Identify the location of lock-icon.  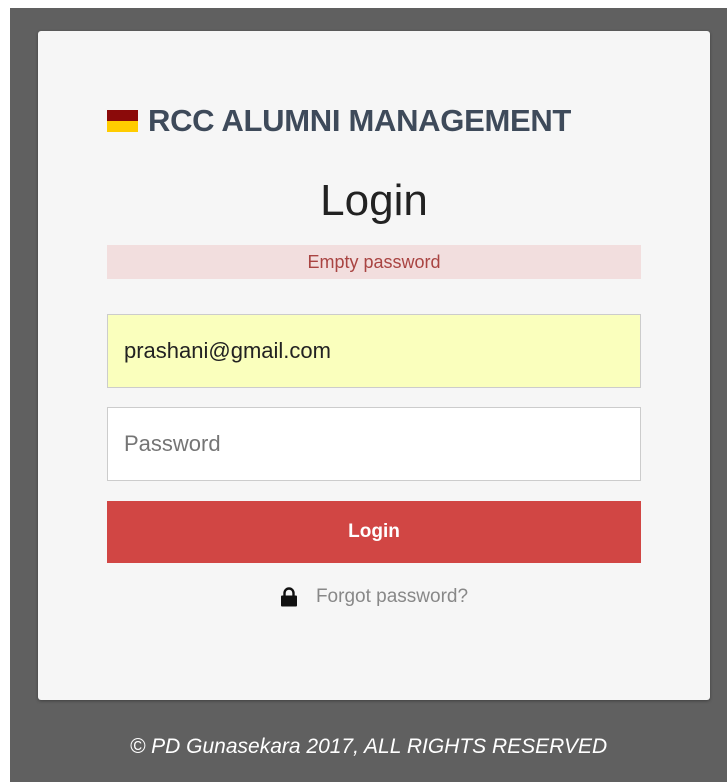
(289, 597).